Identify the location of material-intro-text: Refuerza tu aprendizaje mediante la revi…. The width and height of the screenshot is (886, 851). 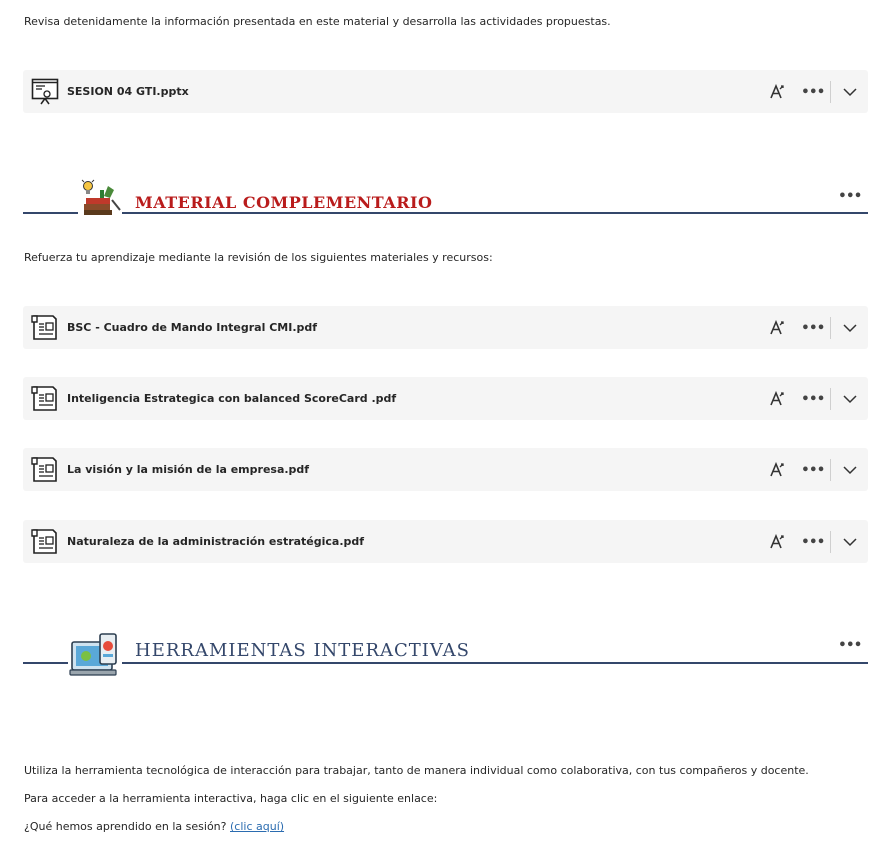
(258, 257).